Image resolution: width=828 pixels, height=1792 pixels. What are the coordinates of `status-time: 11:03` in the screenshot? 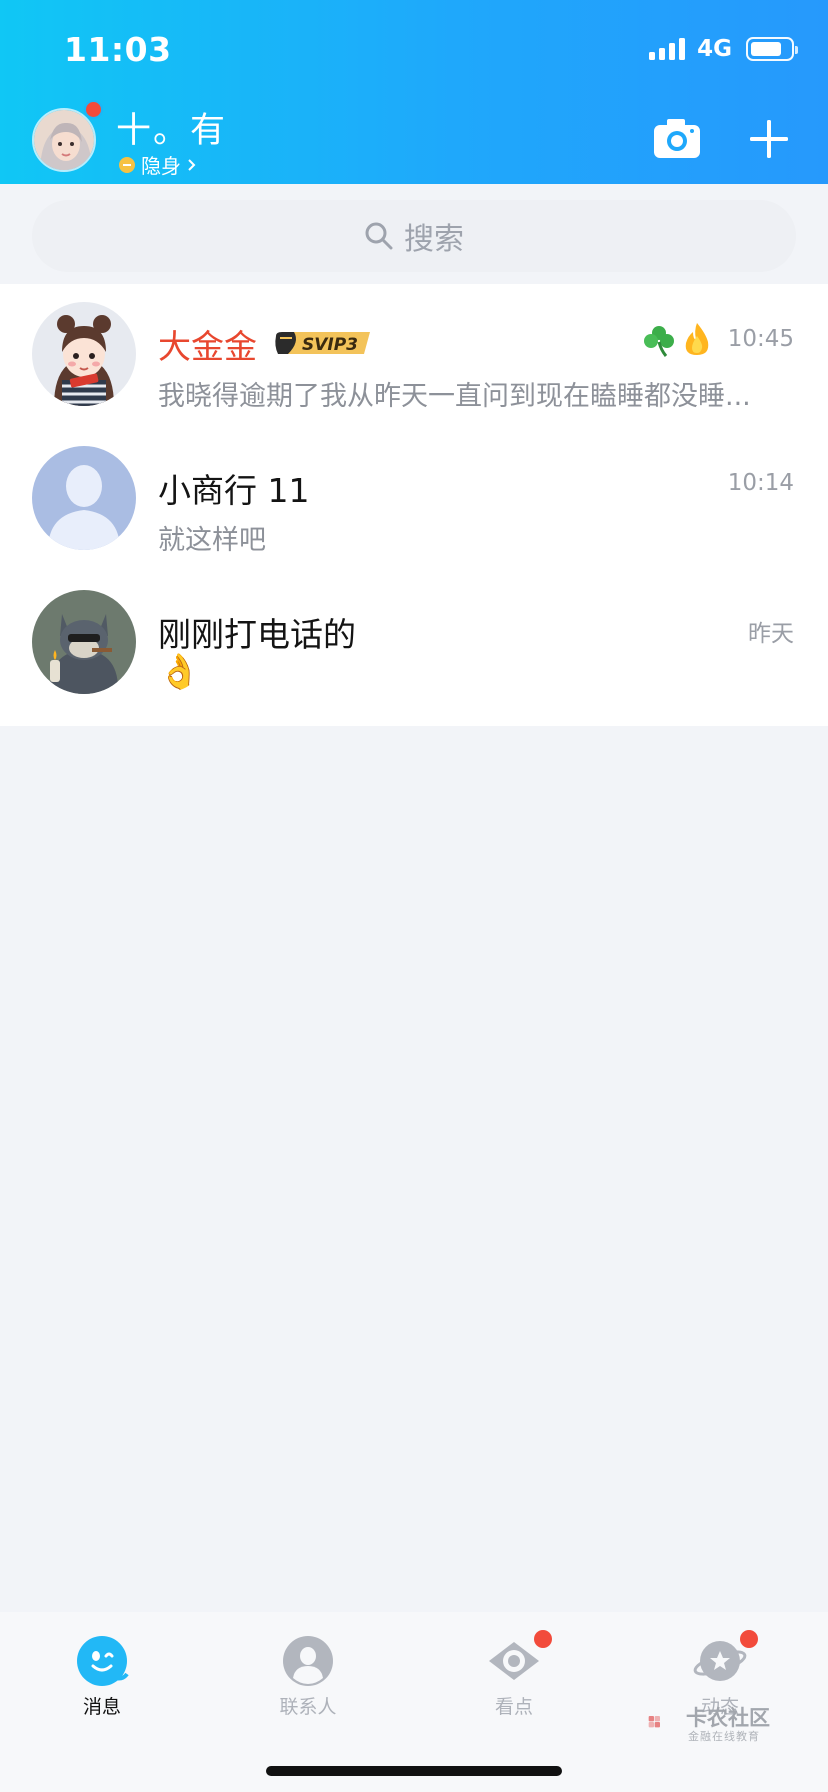 It's located at (118, 49).